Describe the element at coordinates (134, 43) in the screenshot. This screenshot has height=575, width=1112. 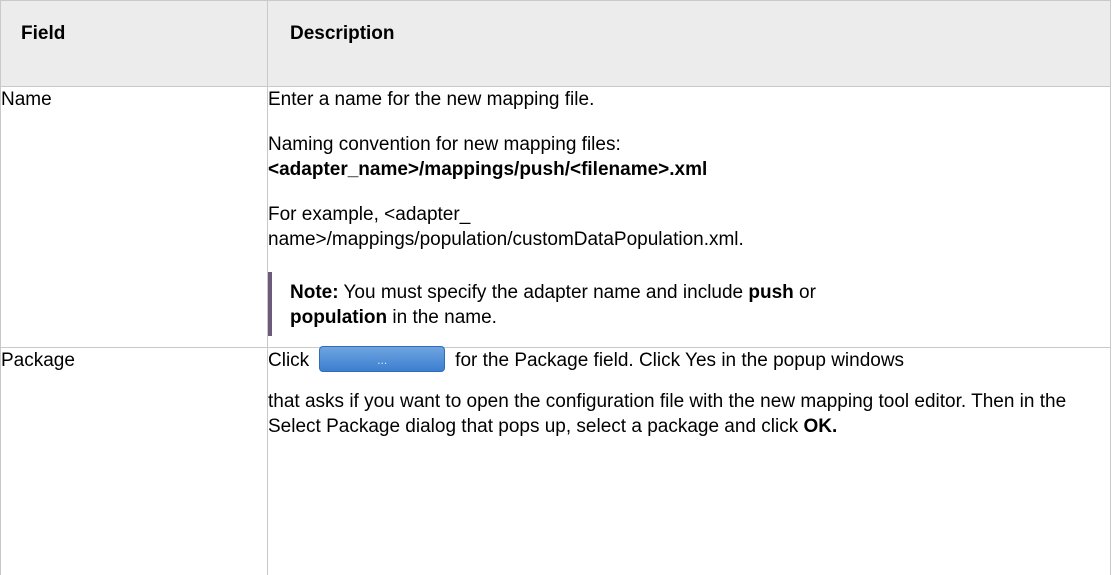
I see `header-field: Field` at that location.